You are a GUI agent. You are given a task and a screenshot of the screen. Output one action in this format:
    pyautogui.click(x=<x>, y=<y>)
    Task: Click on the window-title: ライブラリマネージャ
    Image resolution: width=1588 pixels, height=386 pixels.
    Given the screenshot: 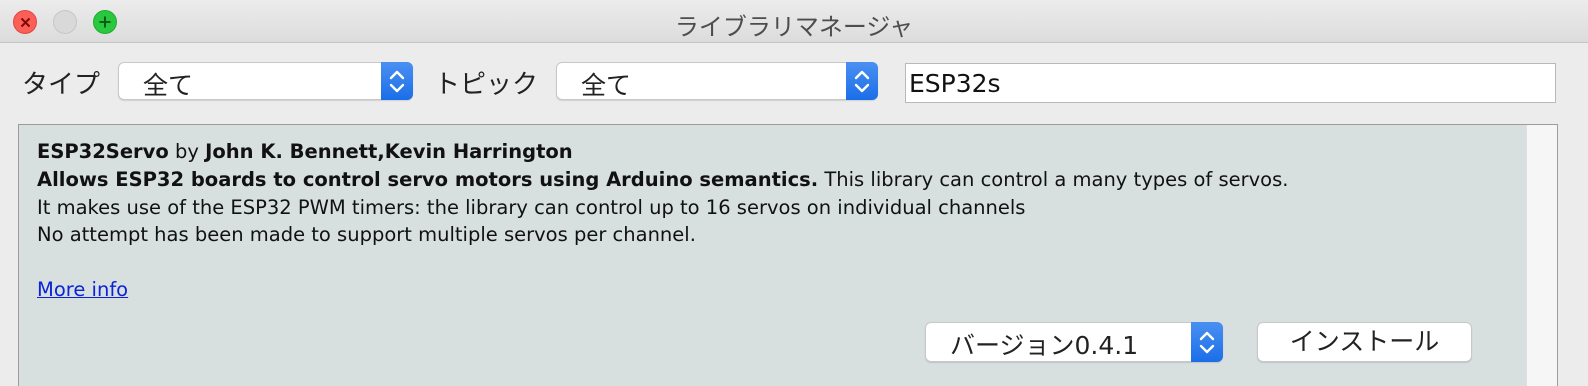 What is the action you would take?
    pyautogui.click(x=794, y=27)
    